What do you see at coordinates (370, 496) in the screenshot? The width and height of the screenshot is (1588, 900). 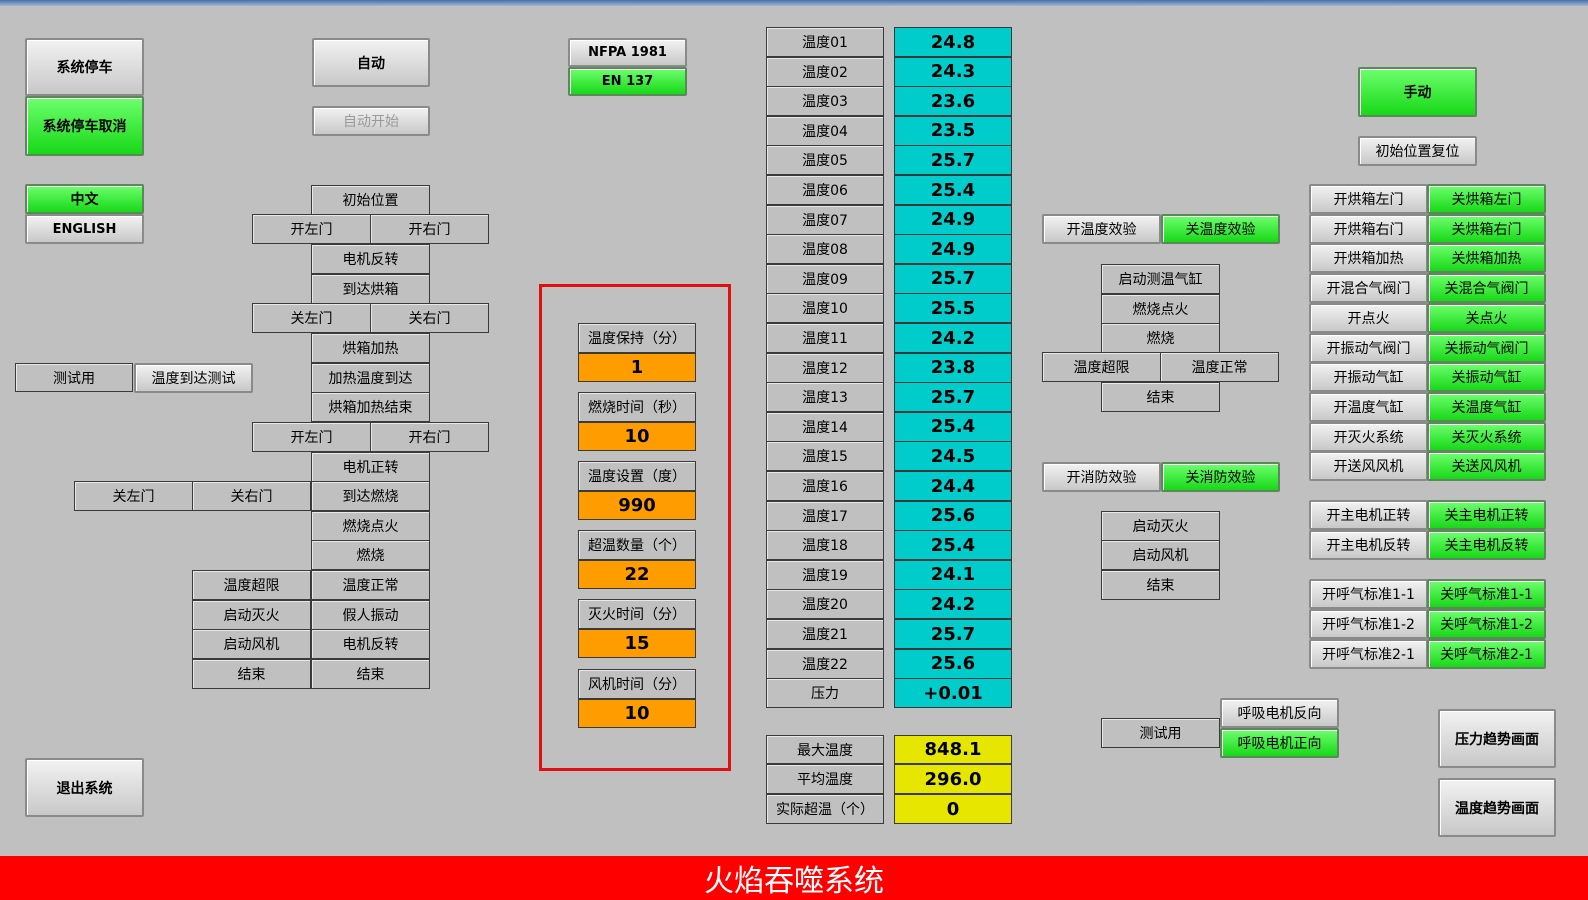 I see `step-reach-burn: 到达燃烧` at bounding box center [370, 496].